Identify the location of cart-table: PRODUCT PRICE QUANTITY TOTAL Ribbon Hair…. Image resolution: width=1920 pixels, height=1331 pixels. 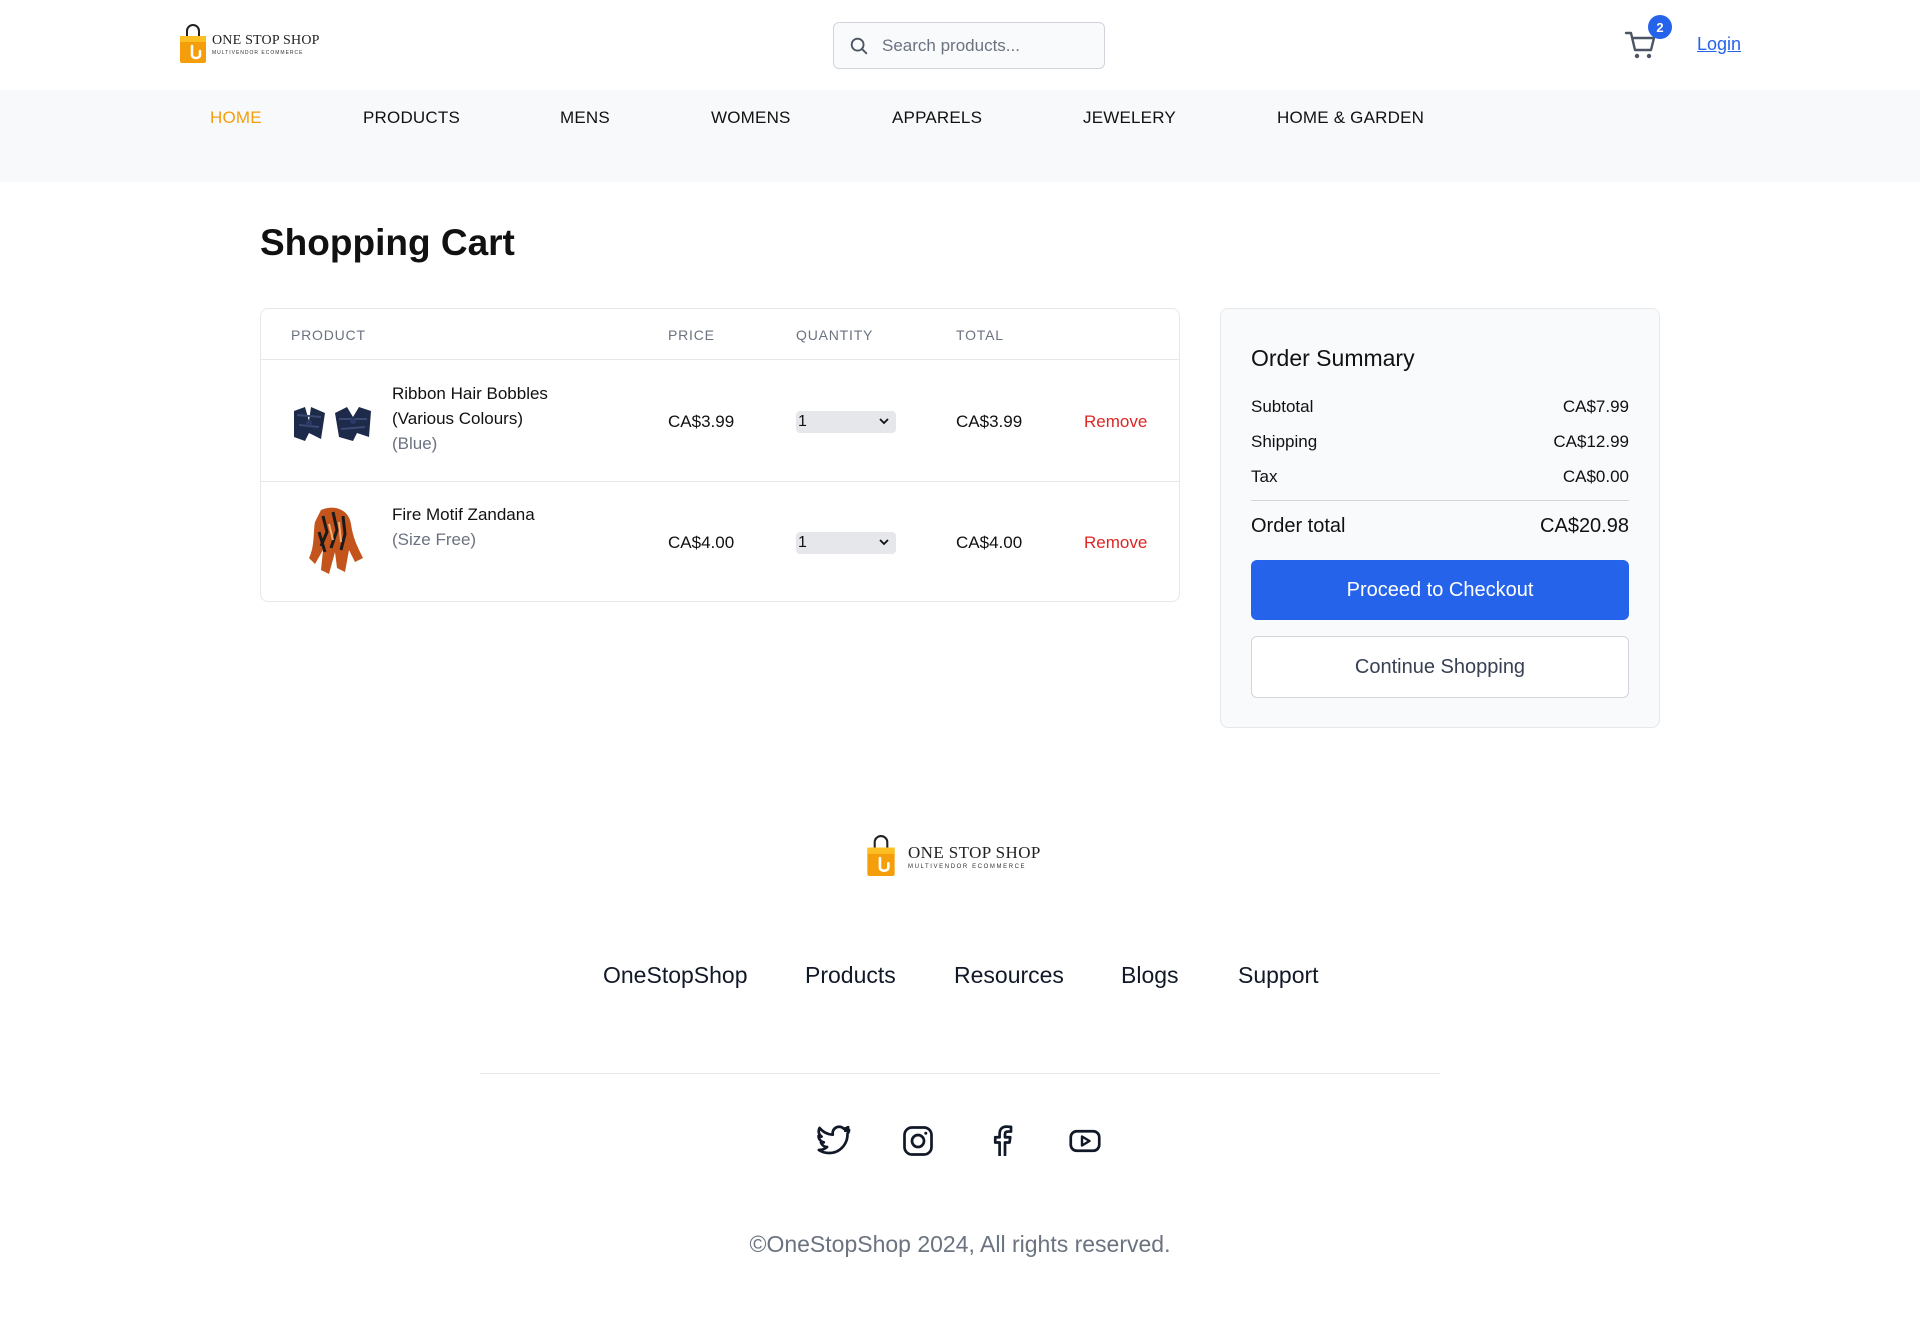
(720, 455).